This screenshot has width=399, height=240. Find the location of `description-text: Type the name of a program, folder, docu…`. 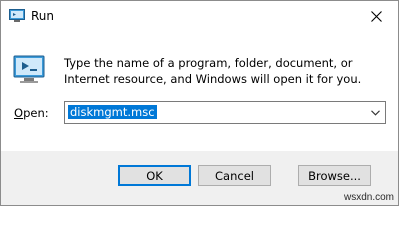

description-text: Type the name of a program, folder, docu… is located at coordinates (213, 71).